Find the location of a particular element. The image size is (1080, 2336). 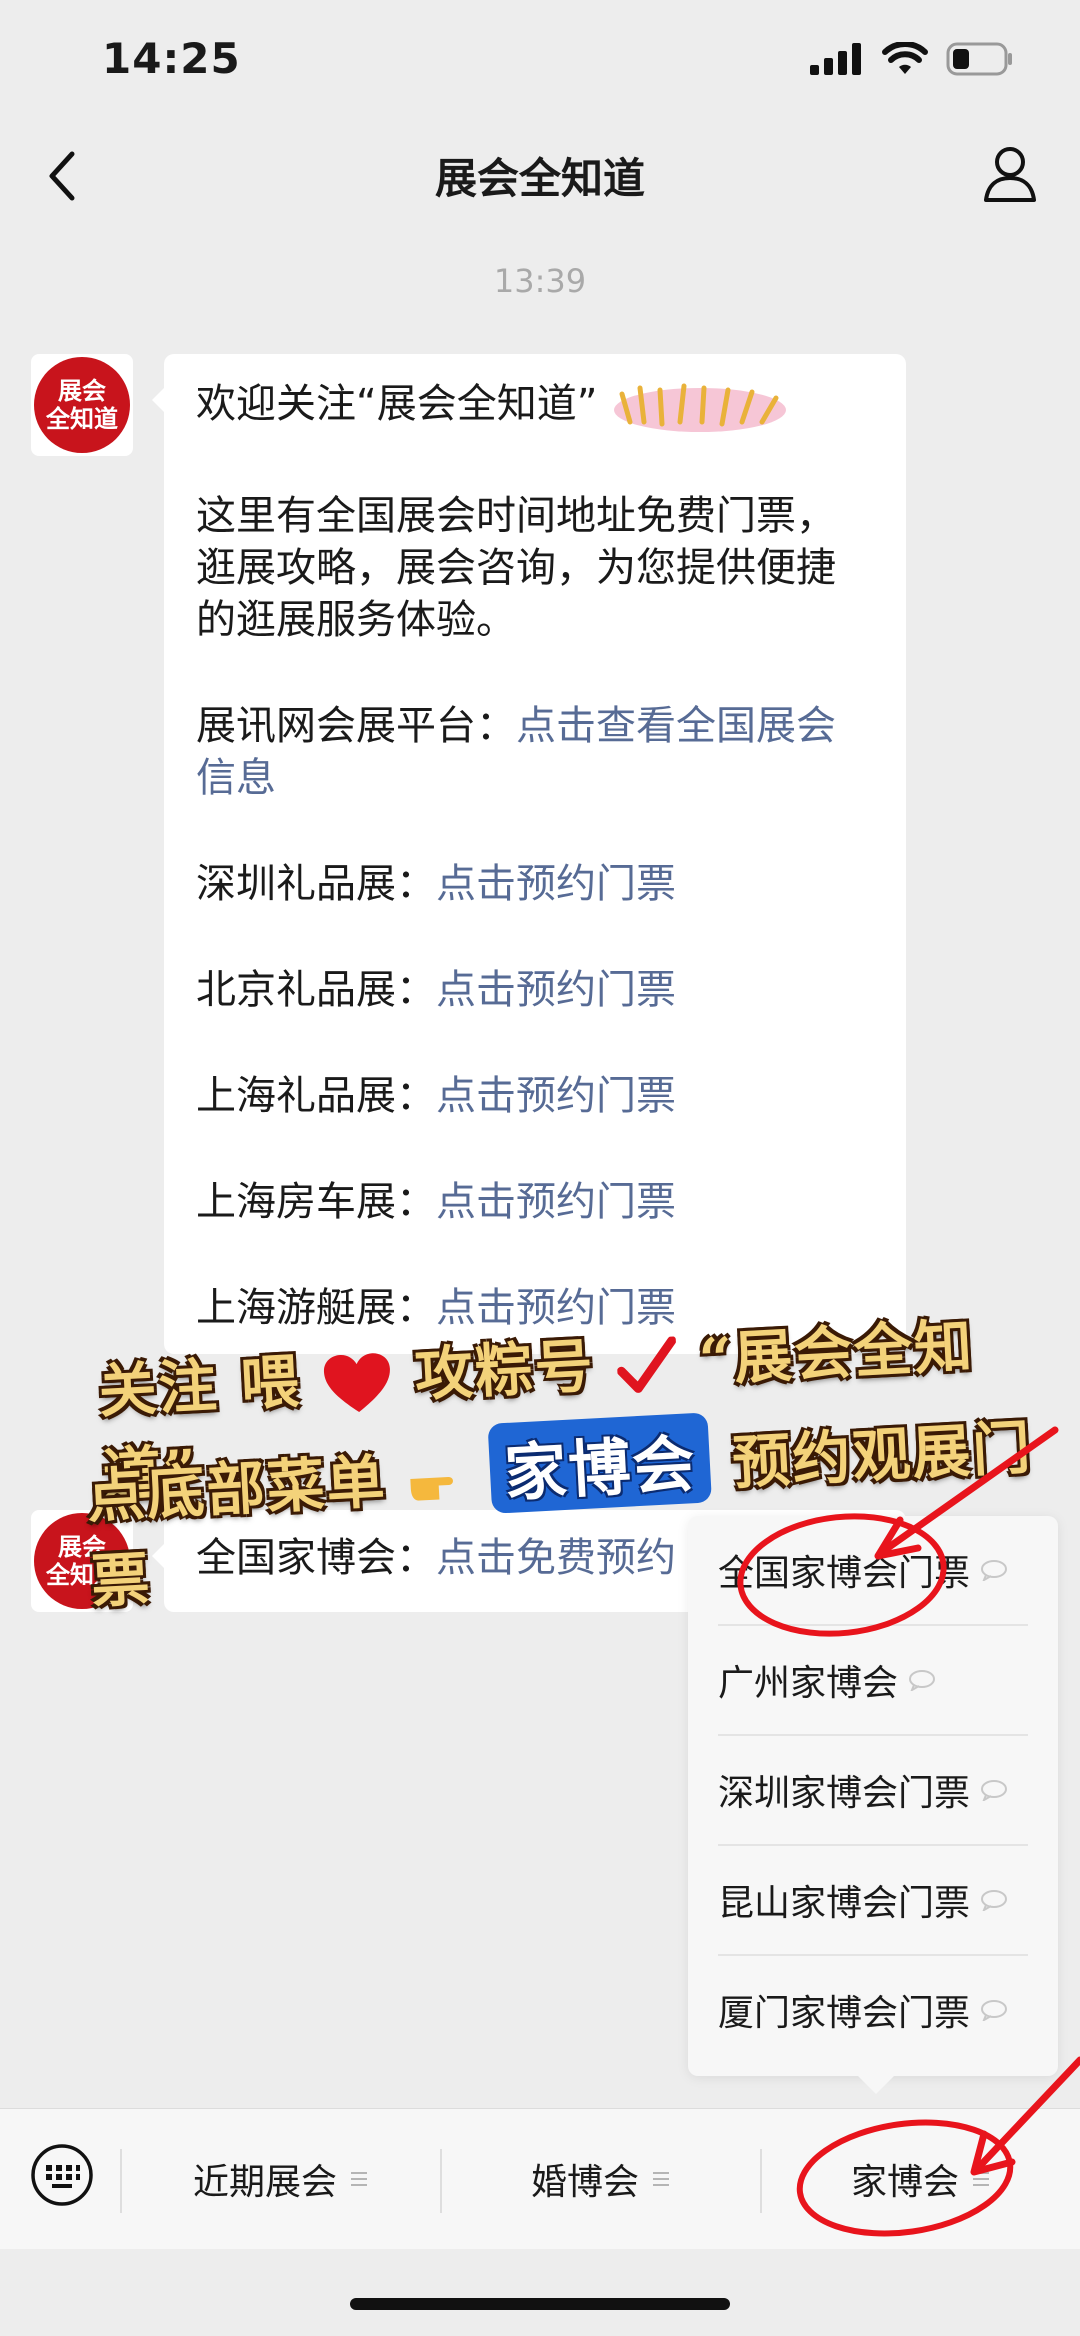

banner-text: 点底部菜单 is located at coordinates (237, 1489).